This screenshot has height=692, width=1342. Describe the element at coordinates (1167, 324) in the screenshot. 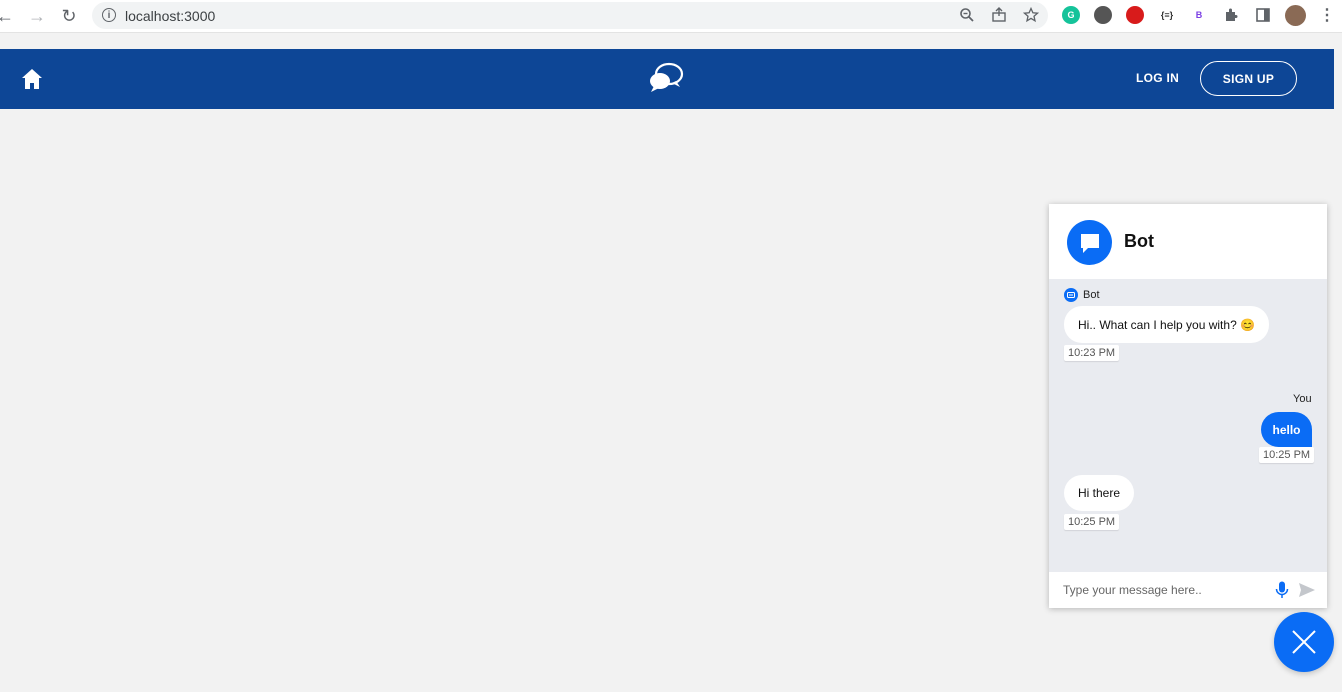

I see `message-bubble-bot: Hi.. What can I help you with? 😊` at that location.